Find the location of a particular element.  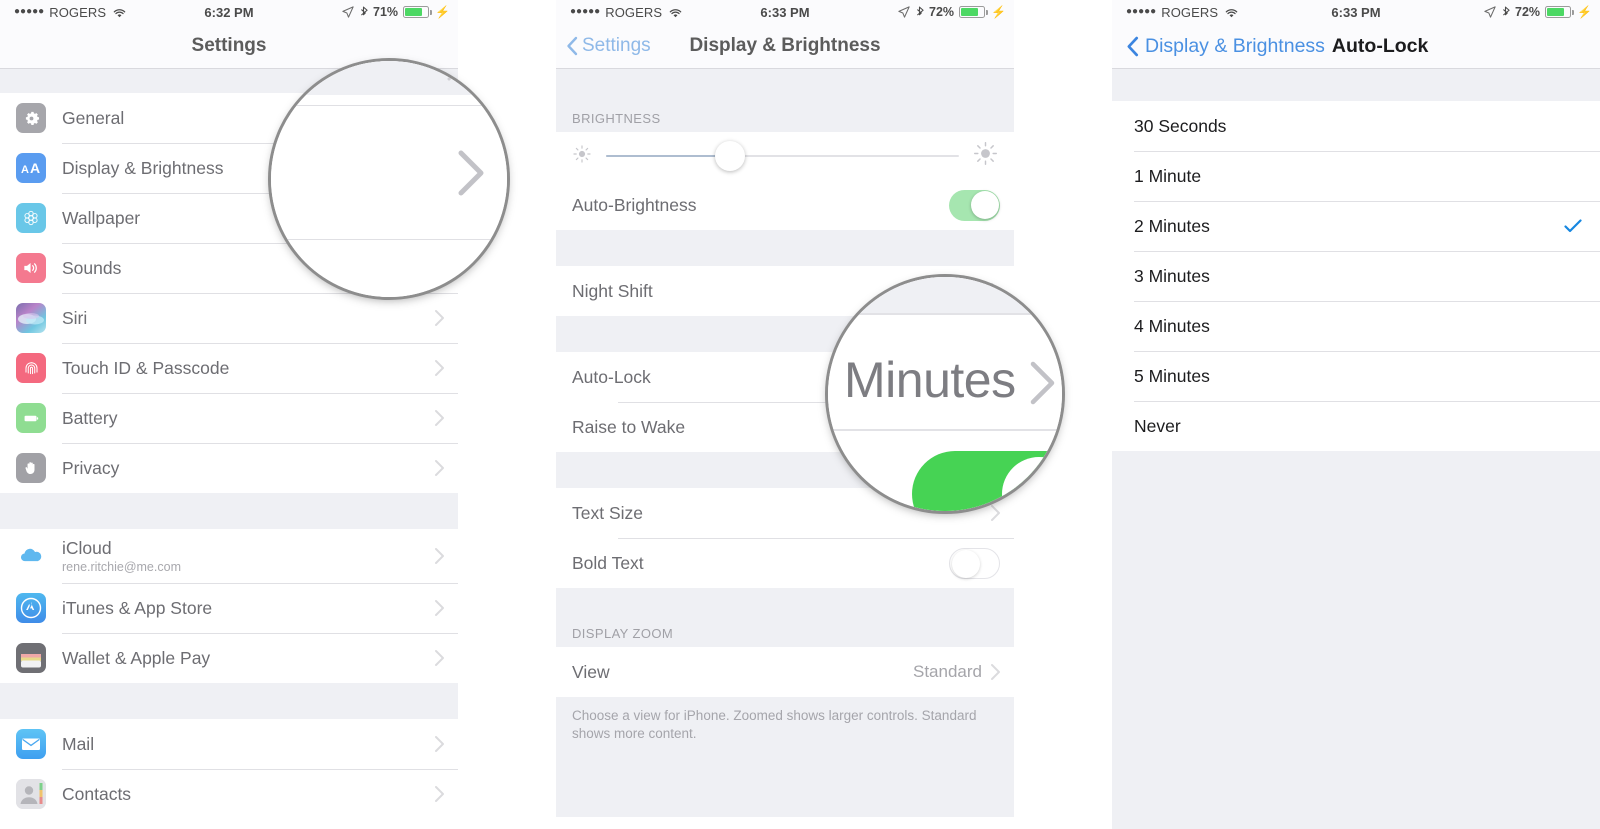

list-item-option-30-seconds: 30 Seconds is located at coordinates (1356, 126).